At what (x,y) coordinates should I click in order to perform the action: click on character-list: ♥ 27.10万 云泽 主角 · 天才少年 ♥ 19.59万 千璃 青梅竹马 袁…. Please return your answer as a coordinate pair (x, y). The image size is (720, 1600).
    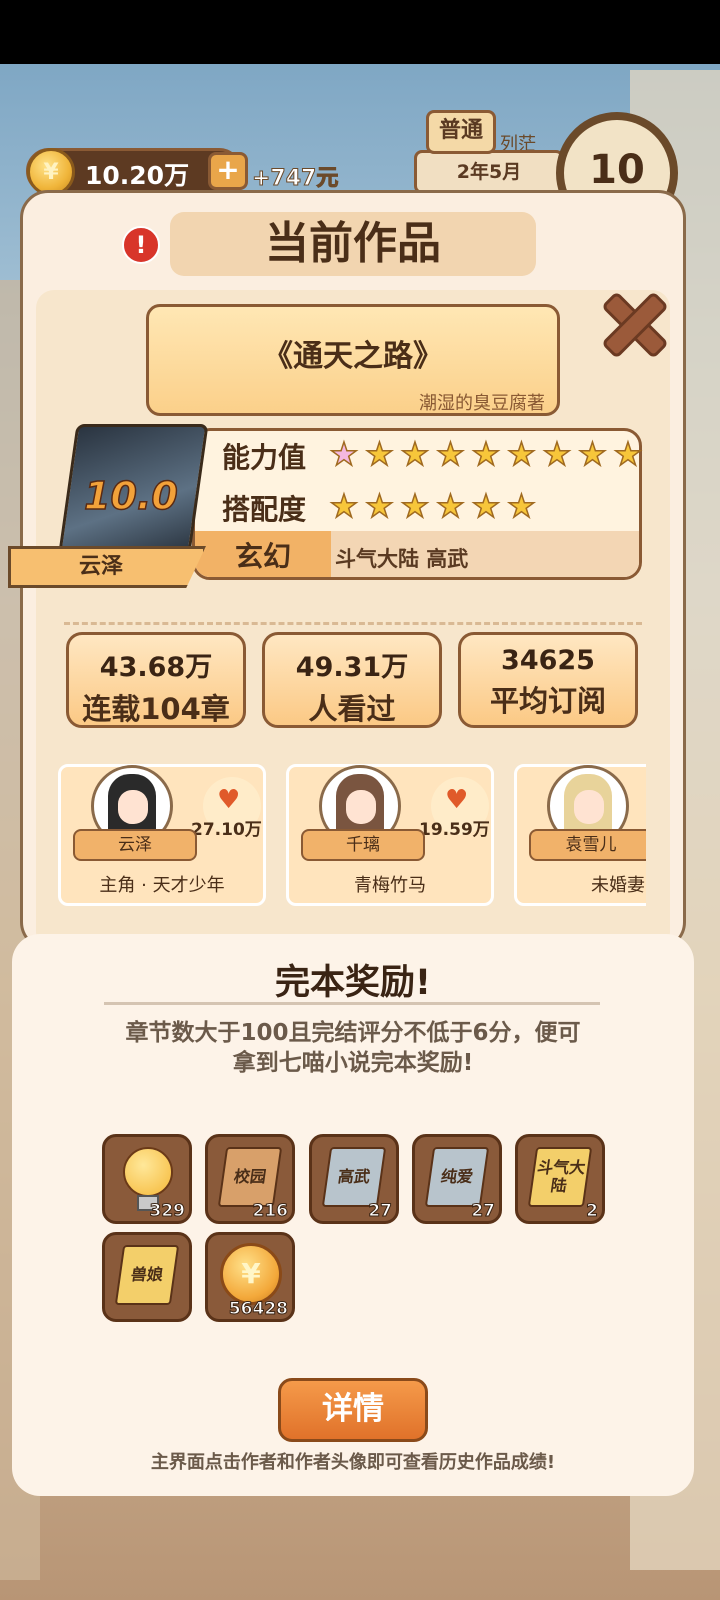
    Looking at the image, I should click on (352, 836).